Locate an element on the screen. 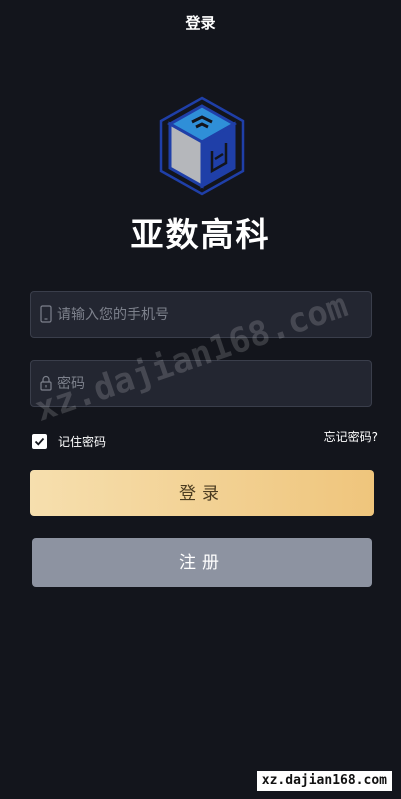 The image size is (401, 799). brand-name: 亚数高科 is located at coordinates (200, 234).